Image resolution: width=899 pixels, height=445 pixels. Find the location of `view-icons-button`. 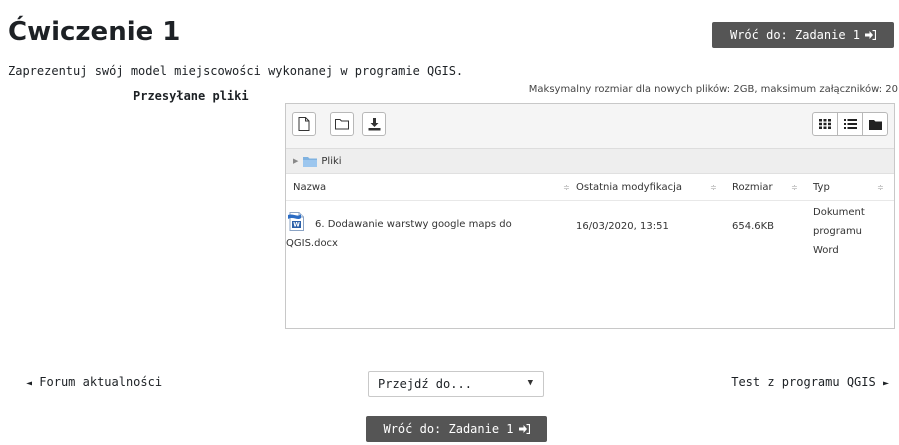

view-icons-button is located at coordinates (825, 124).